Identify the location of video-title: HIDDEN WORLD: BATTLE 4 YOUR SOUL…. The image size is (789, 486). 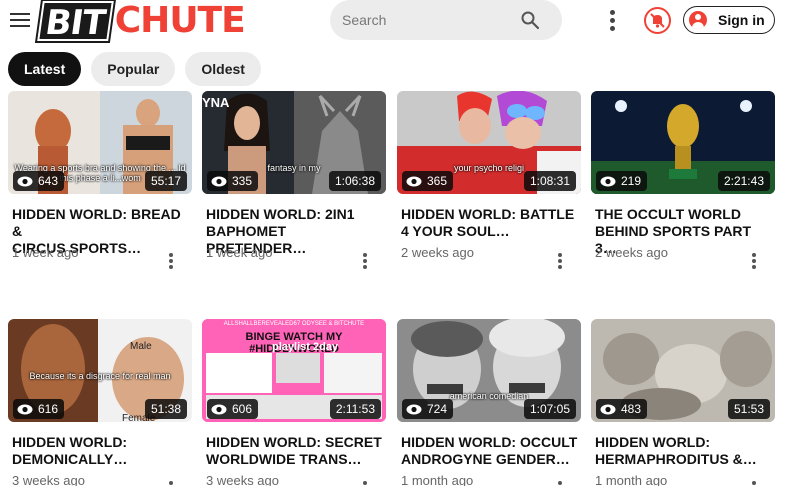
(491, 223).